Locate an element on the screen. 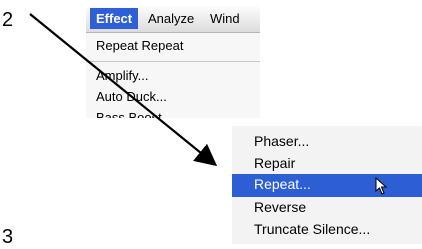  arrow-pointer-icon is located at coordinates (381, 185).